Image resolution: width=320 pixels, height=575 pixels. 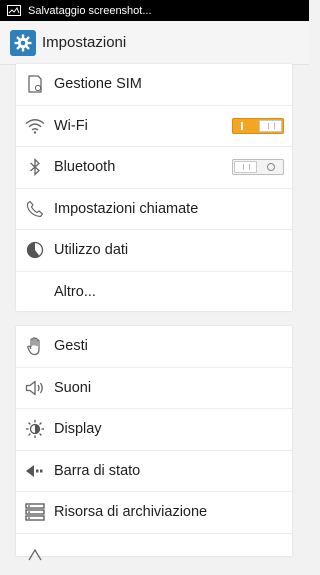 What do you see at coordinates (97, 471) in the screenshot?
I see `settings-item-label: Barra di stato` at bounding box center [97, 471].